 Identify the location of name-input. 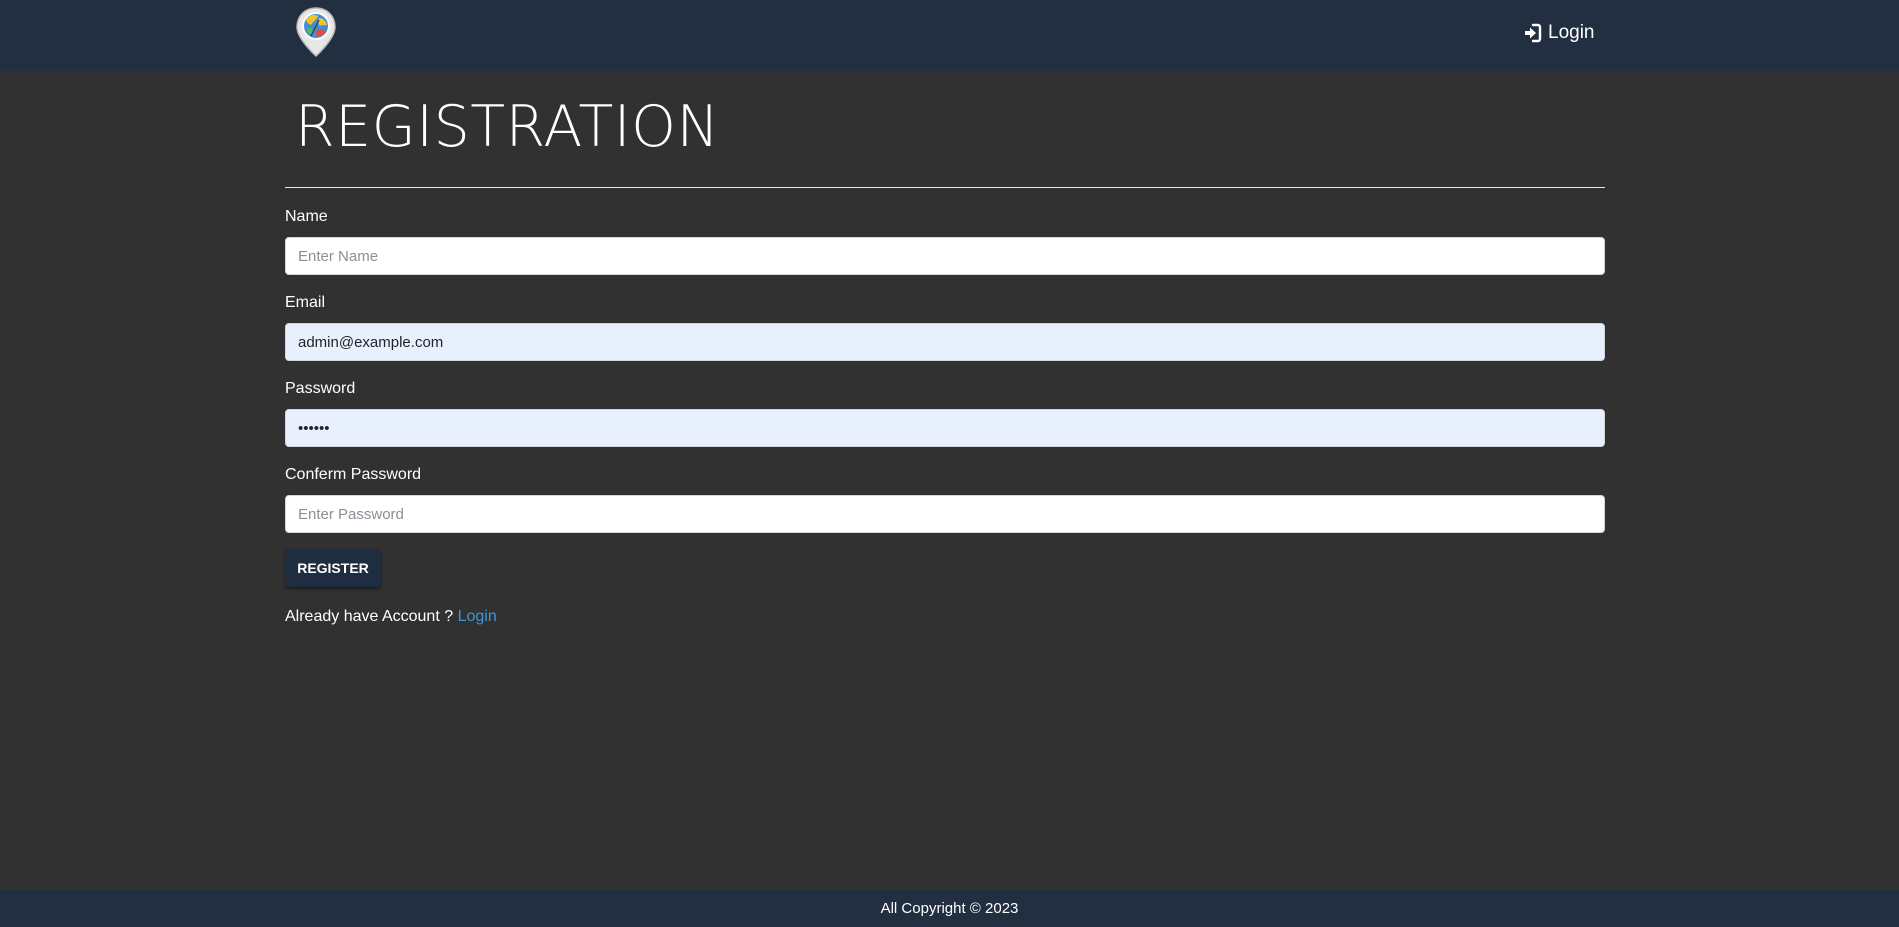
(945, 256).